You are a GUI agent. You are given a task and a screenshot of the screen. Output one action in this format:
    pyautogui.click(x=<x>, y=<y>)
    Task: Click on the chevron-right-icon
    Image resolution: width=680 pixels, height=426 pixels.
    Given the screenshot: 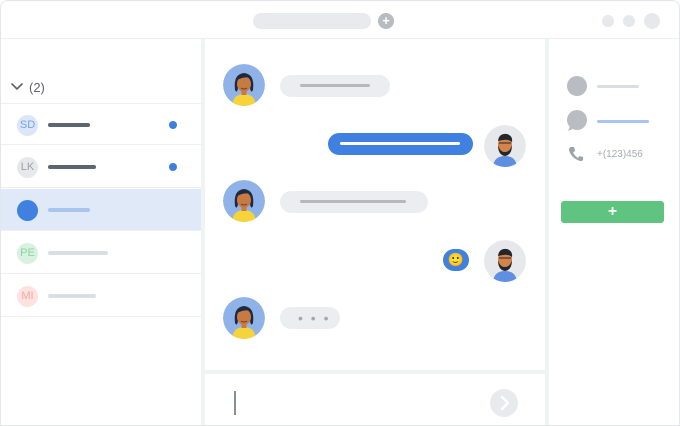 What is the action you would take?
    pyautogui.click(x=505, y=403)
    